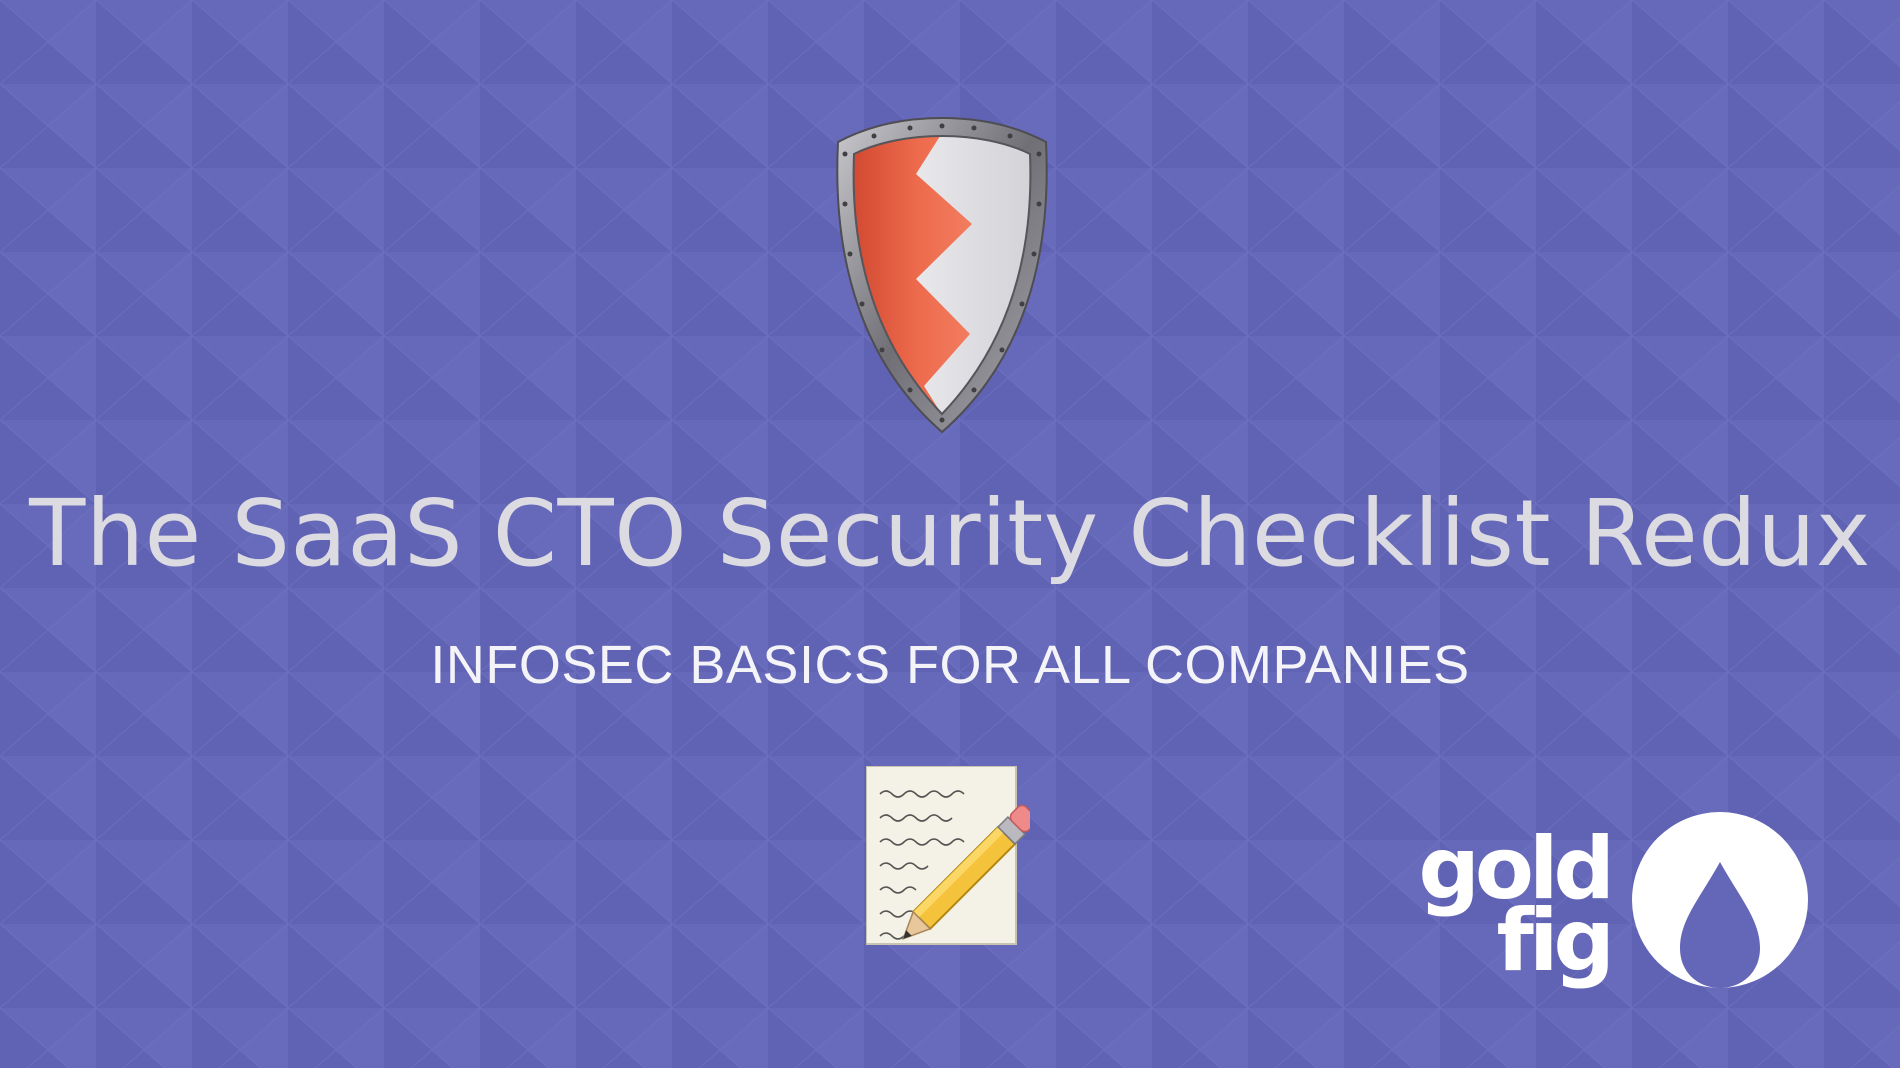 This screenshot has height=1068, width=1900. What do you see at coordinates (950, 665) in the screenshot?
I see `page-subtitle: INFOSEC BASICS FOR ALL COMPANIES` at bounding box center [950, 665].